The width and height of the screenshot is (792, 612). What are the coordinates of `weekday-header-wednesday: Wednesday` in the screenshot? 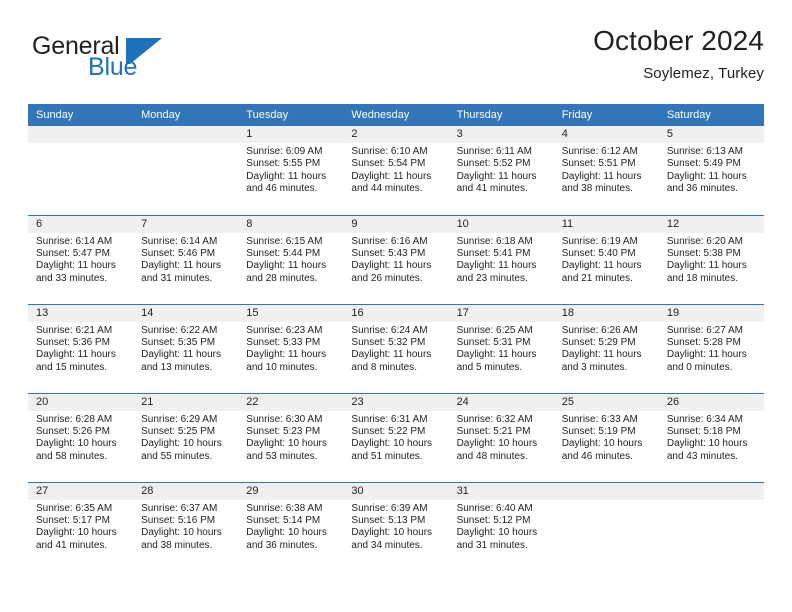 It's located at (396, 115).